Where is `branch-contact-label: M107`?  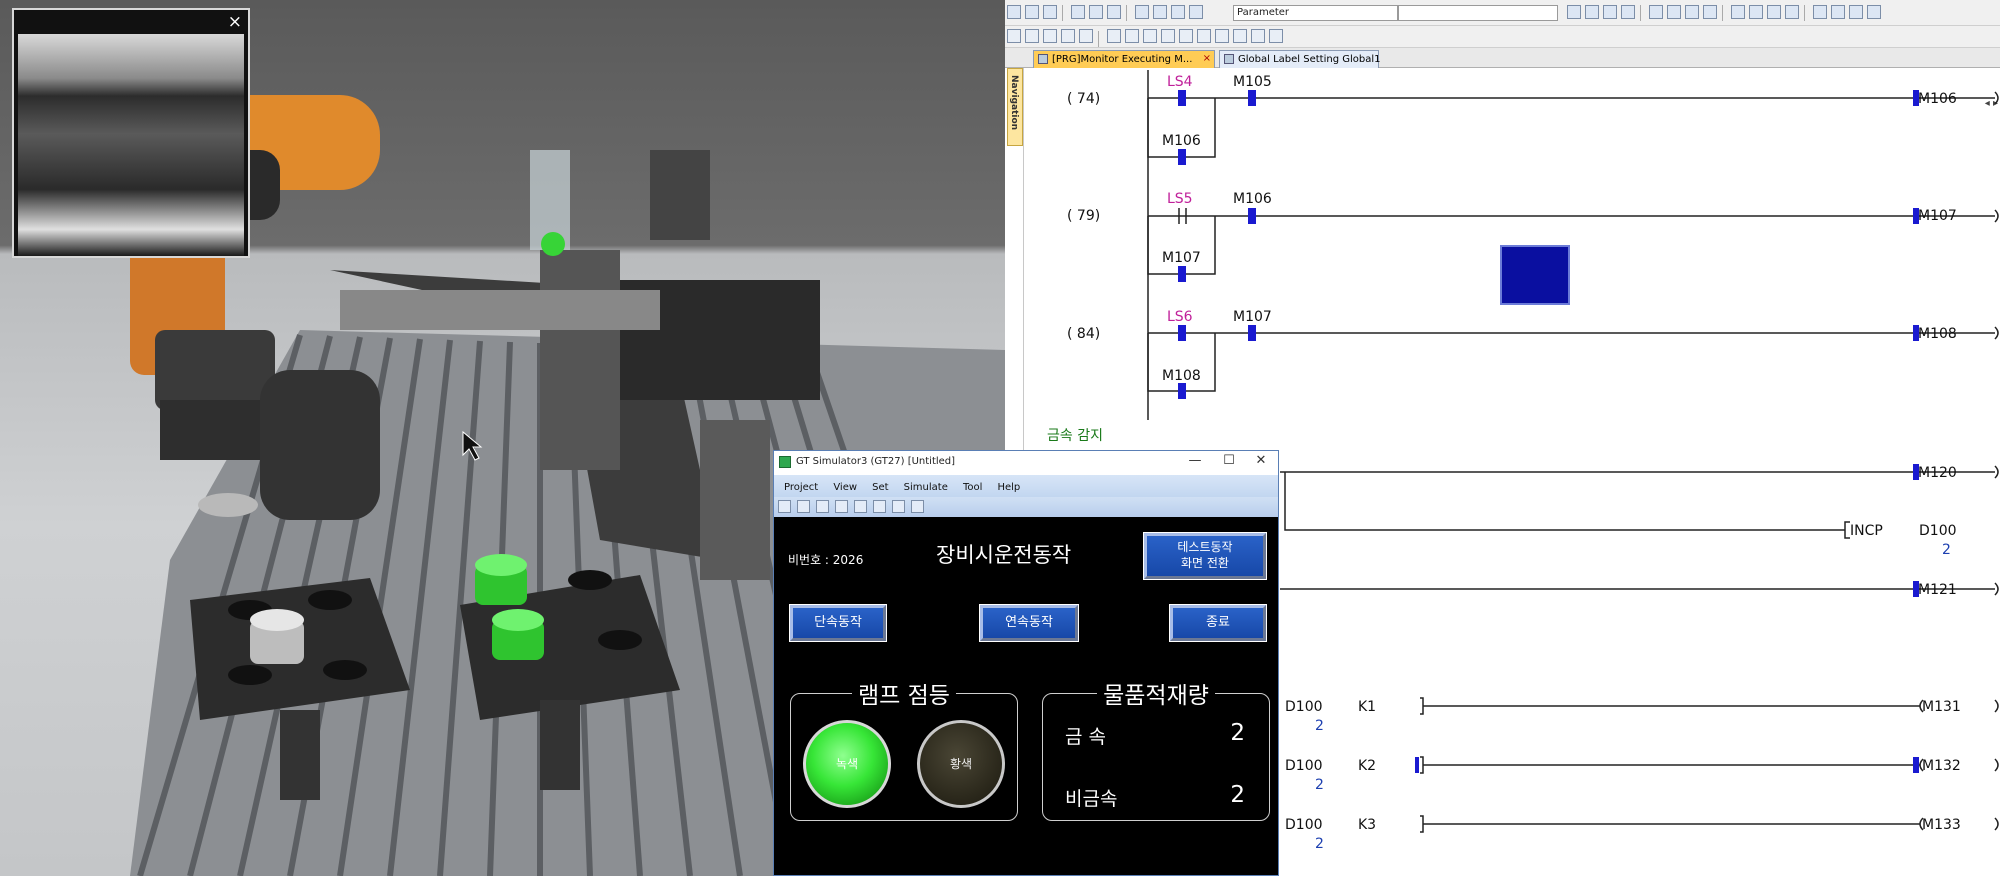 branch-contact-label: M107 is located at coordinates (1181, 258).